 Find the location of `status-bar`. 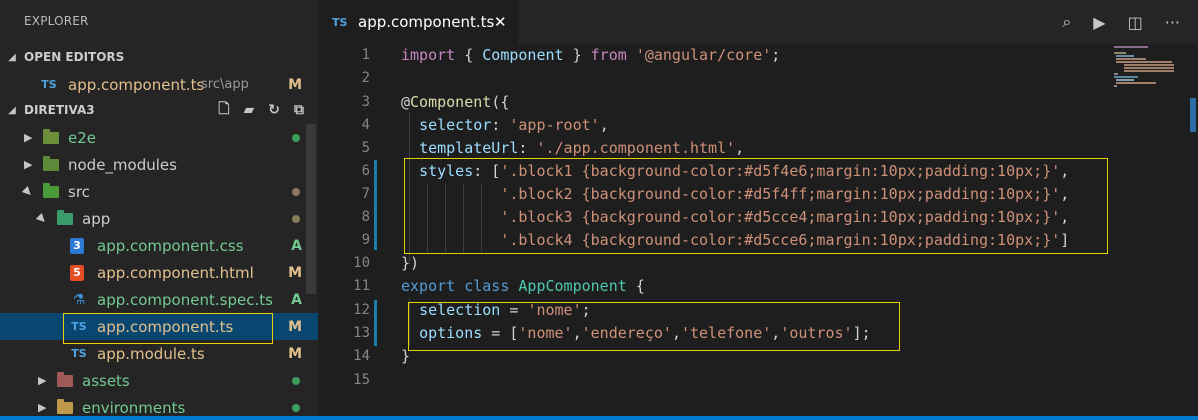

status-bar is located at coordinates (599, 418).